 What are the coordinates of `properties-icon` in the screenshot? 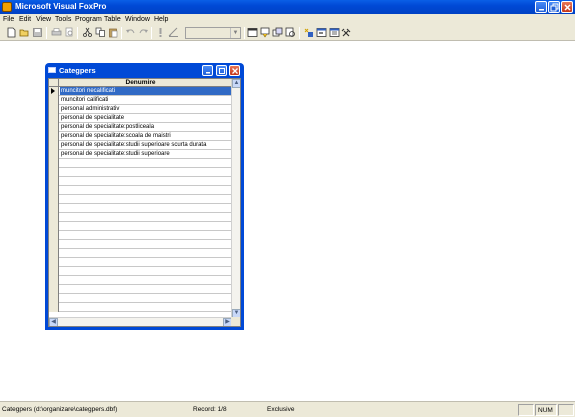 It's located at (308, 32).